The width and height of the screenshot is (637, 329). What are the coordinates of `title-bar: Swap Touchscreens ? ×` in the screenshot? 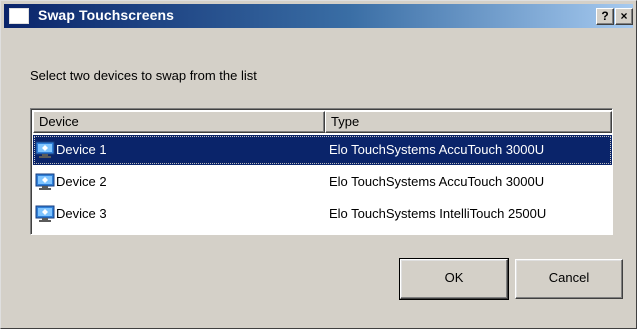 It's located at (318, 16).